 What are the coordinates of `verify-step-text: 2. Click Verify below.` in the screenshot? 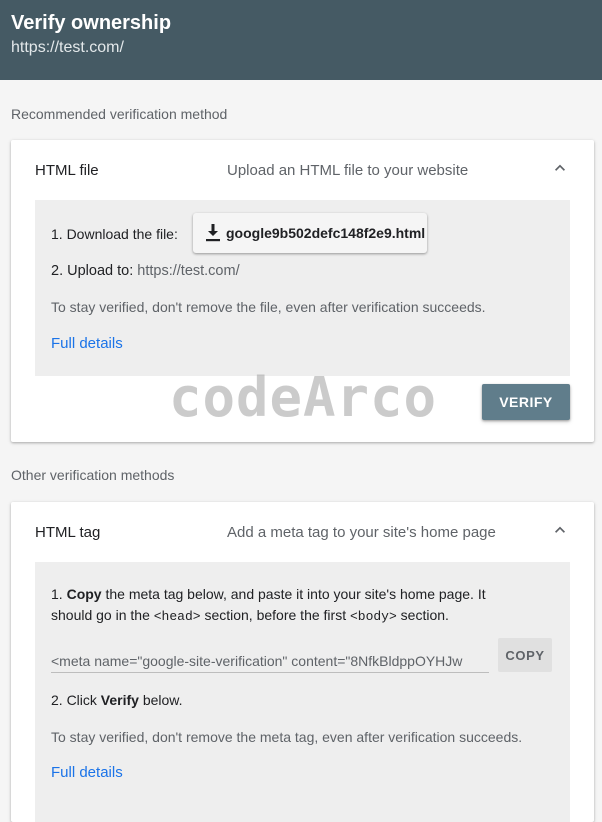 It's located at (117, 700).